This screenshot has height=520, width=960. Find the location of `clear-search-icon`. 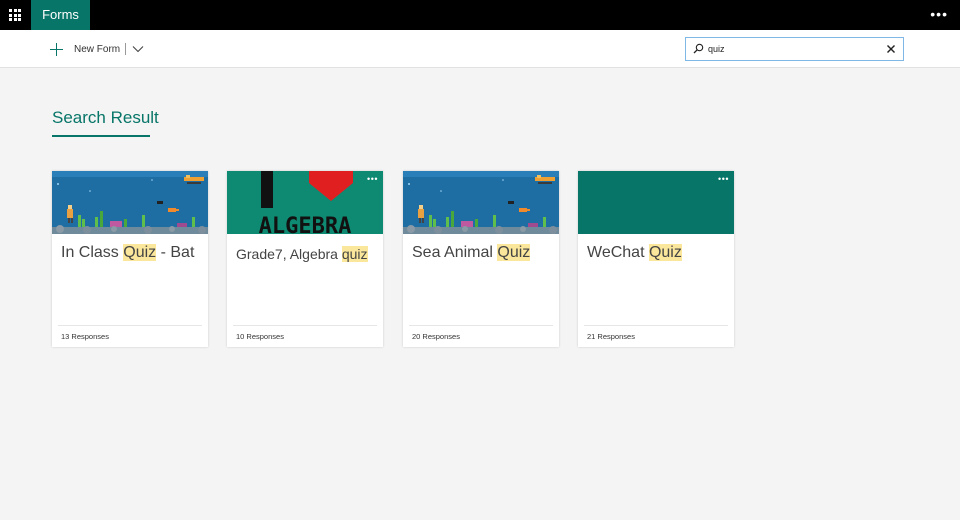

clear-search-icon is located at coordinates (891, 49).